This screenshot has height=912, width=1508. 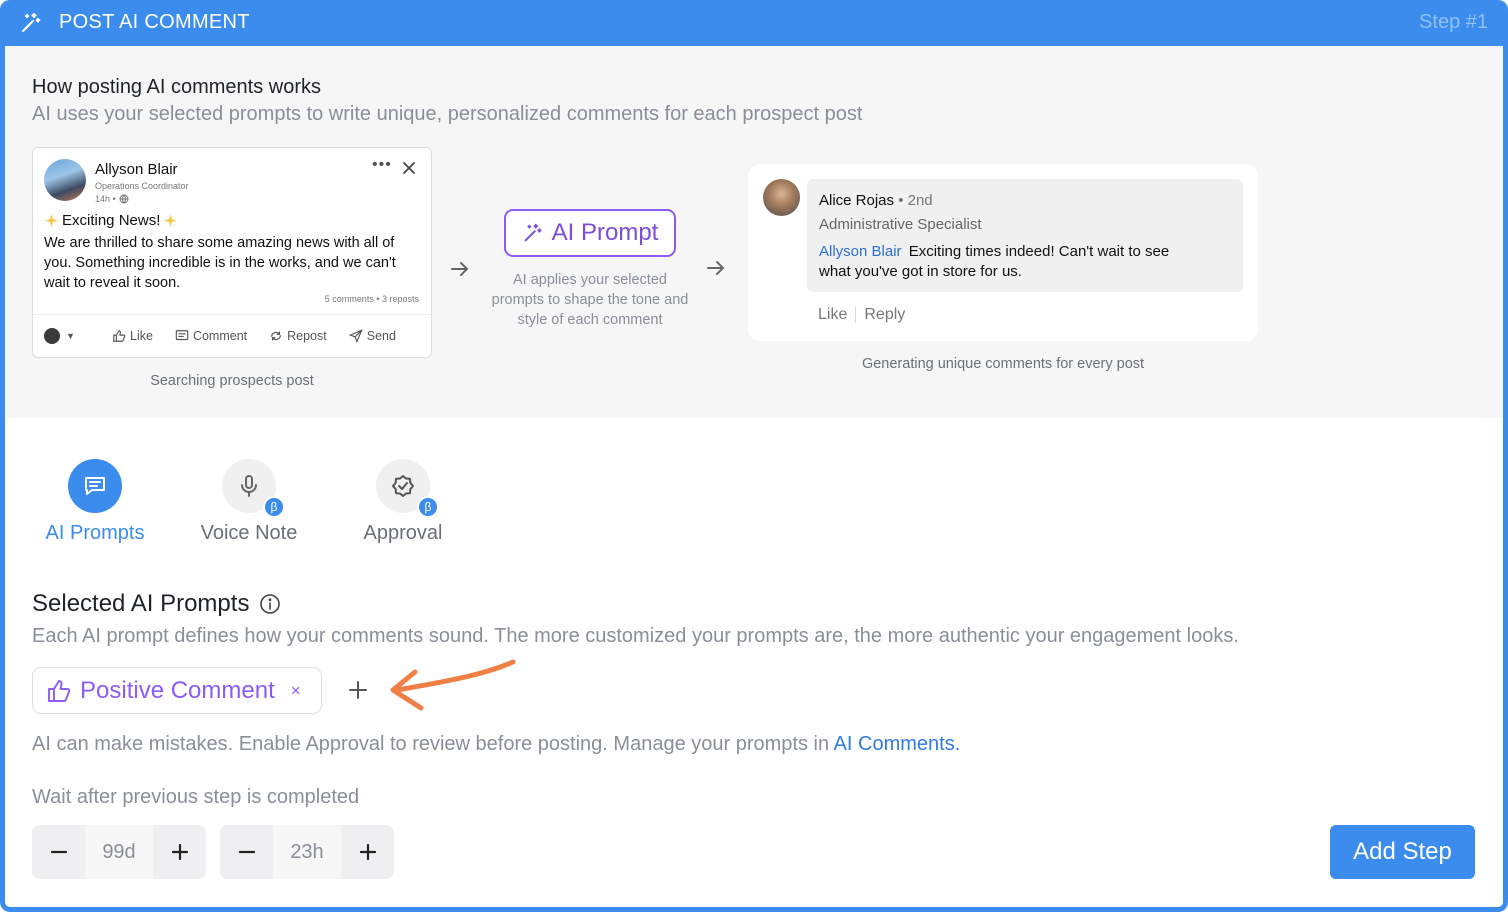 I want to click on comment-action: Comment, so click(x=211, y=336).